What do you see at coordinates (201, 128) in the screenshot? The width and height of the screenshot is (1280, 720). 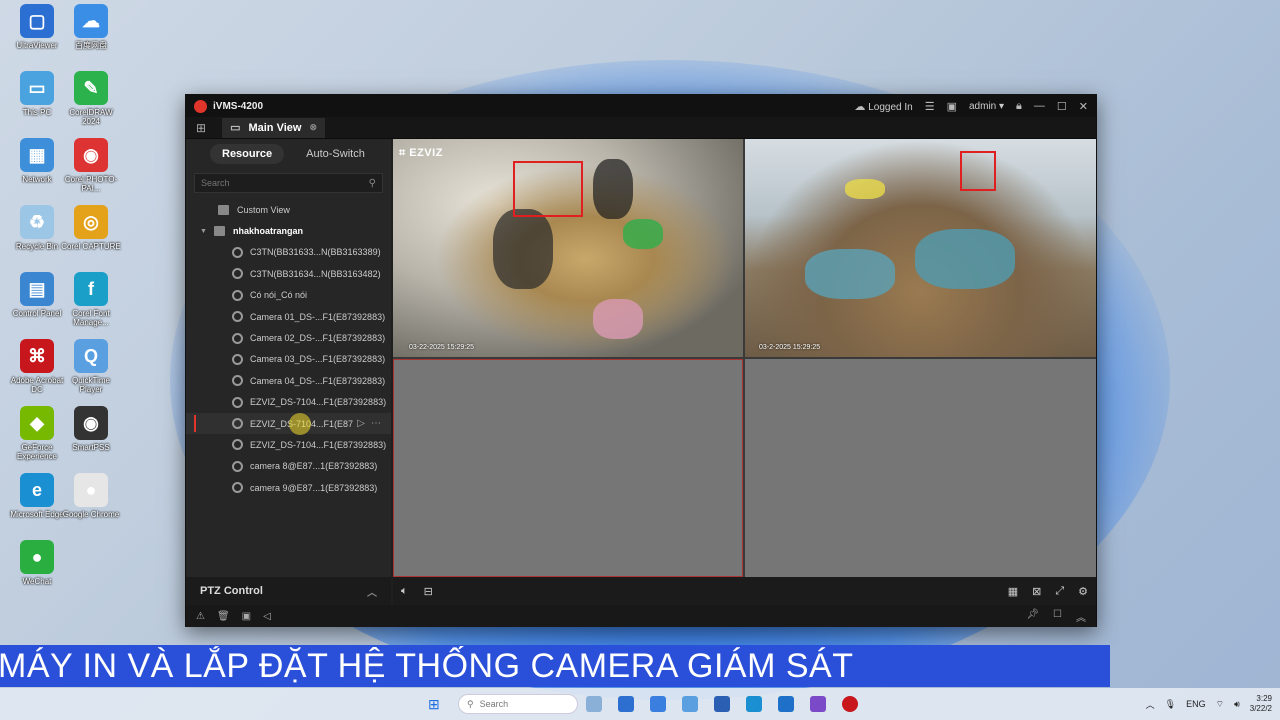 I see `grid-menu-icon: ⊞` at bounding box center [201, 128].